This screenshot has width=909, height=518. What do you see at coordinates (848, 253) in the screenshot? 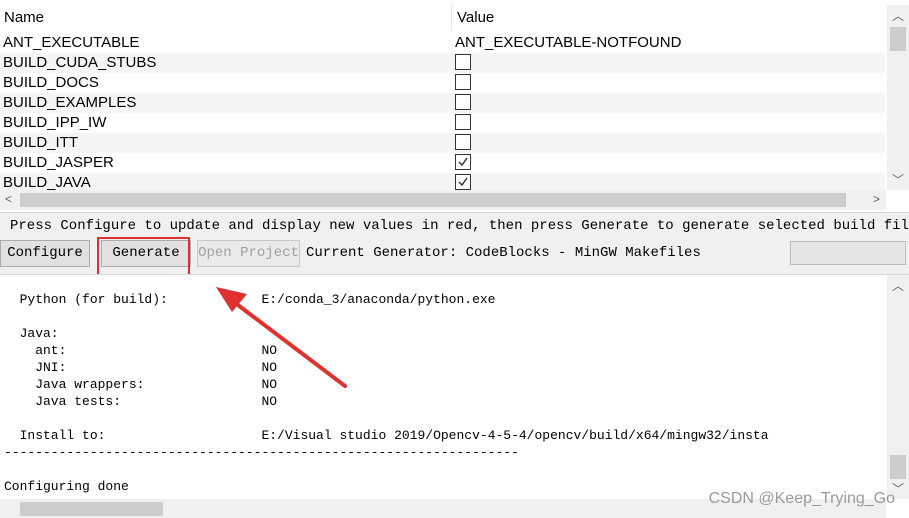
I see `progress-bar` at bounding box center [848, 253].